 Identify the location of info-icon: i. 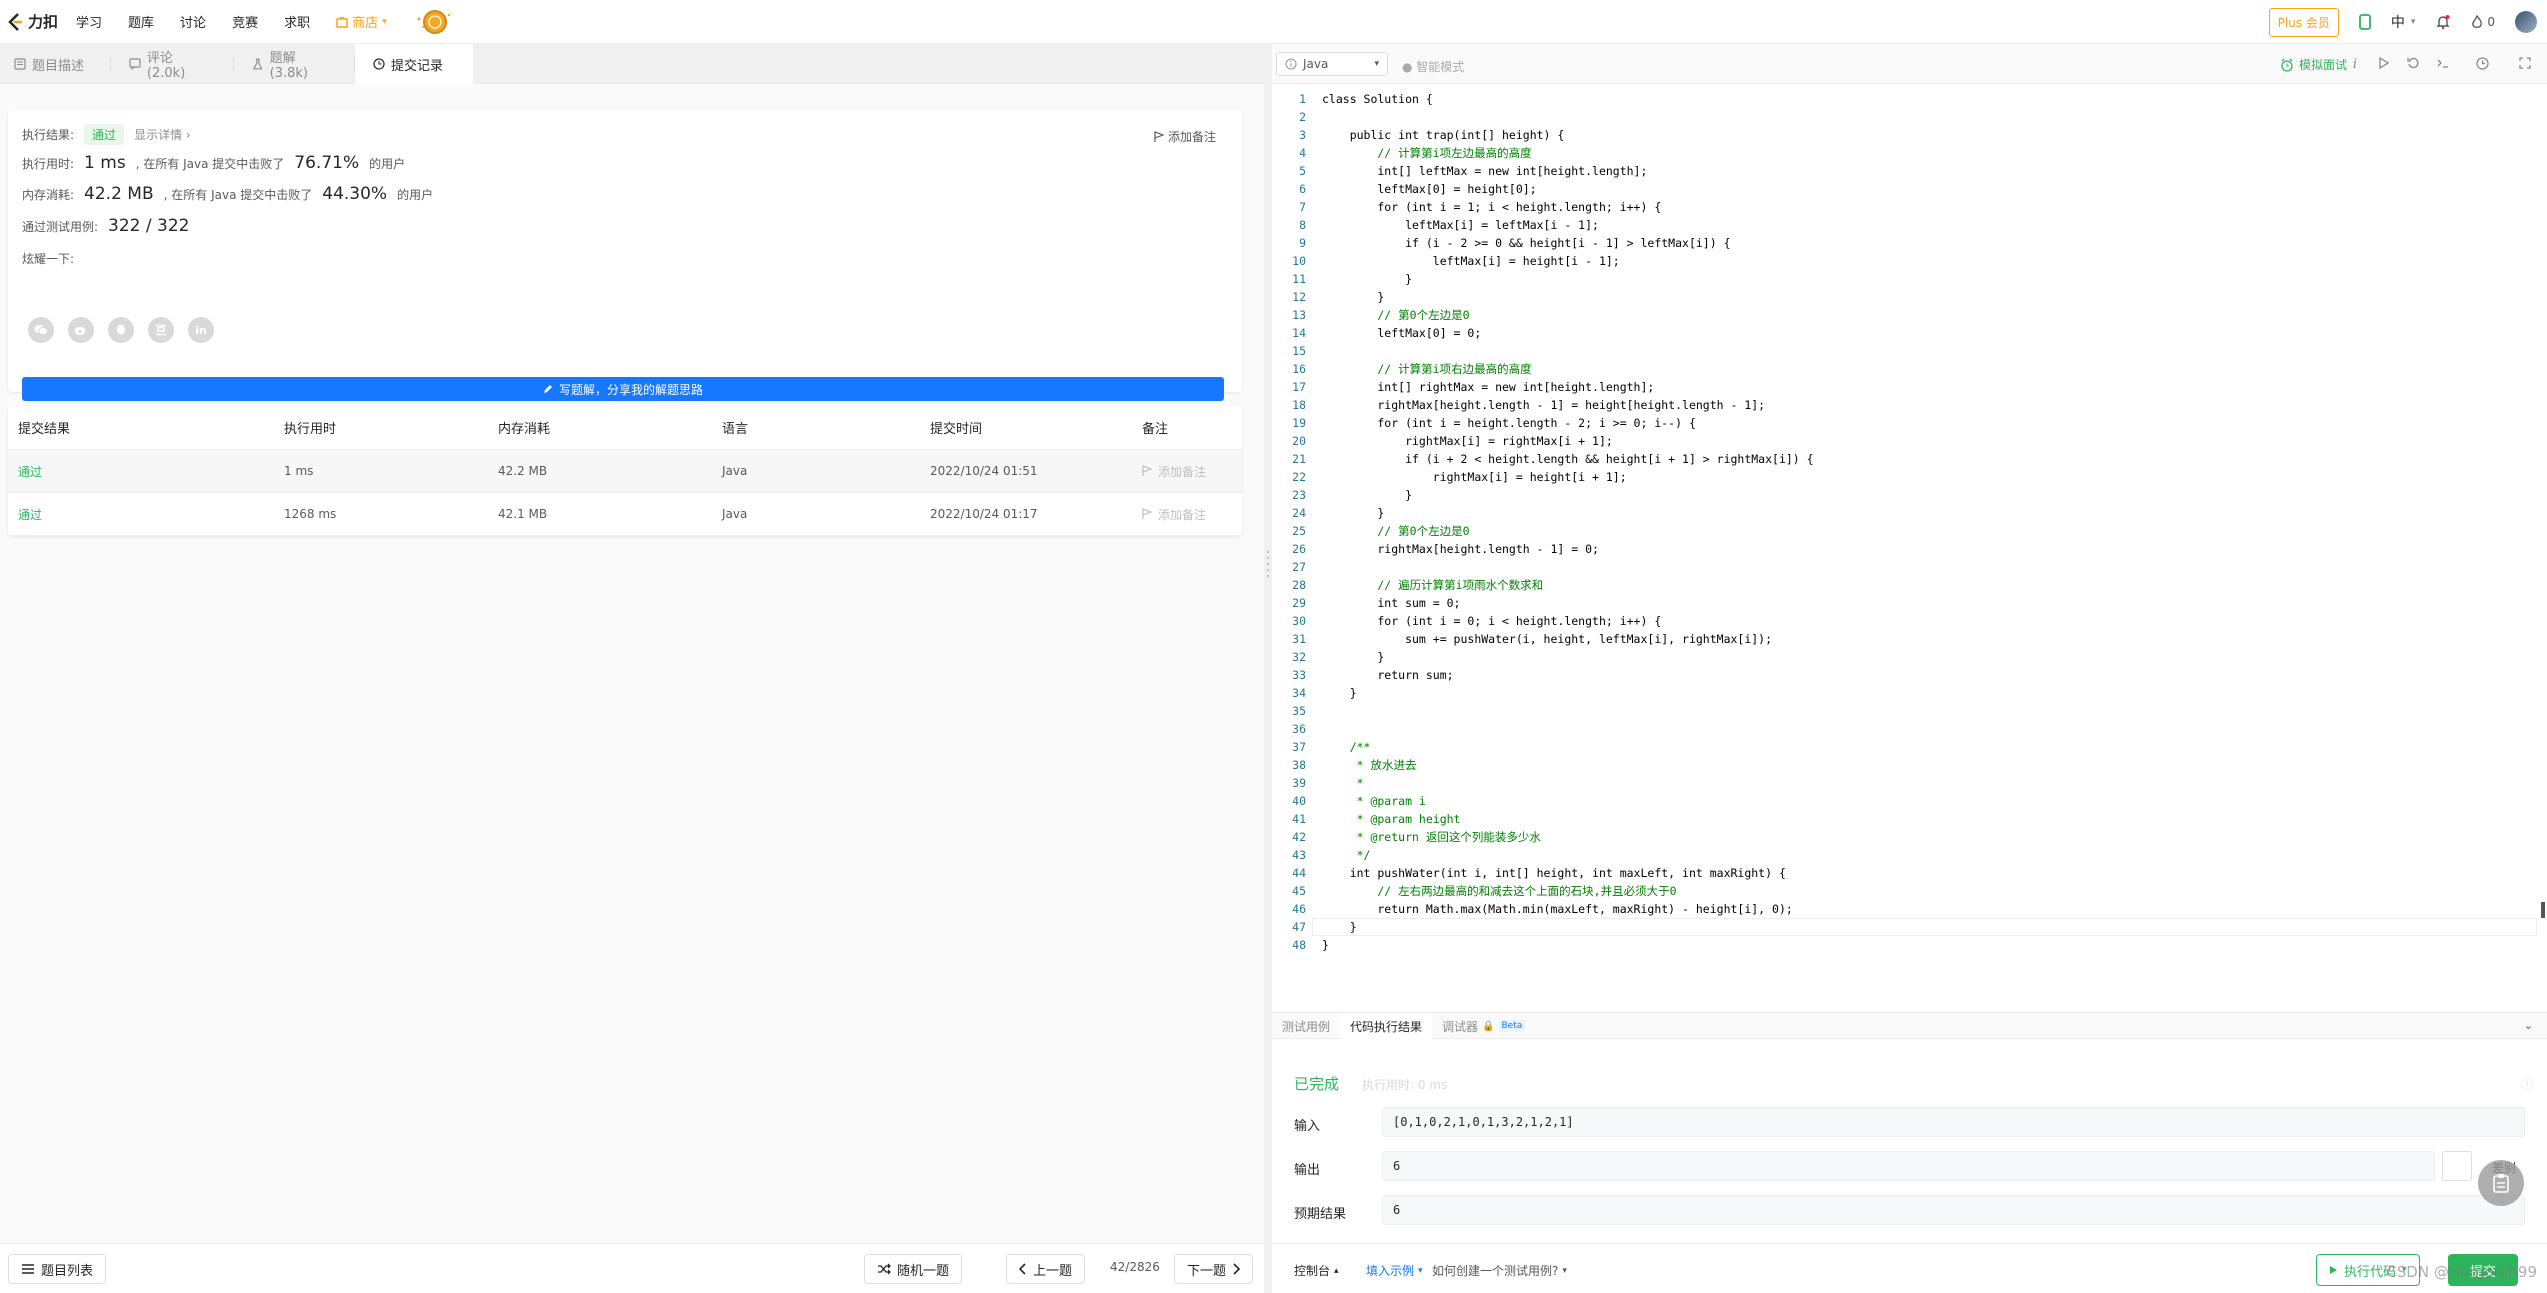
(2355, 64).